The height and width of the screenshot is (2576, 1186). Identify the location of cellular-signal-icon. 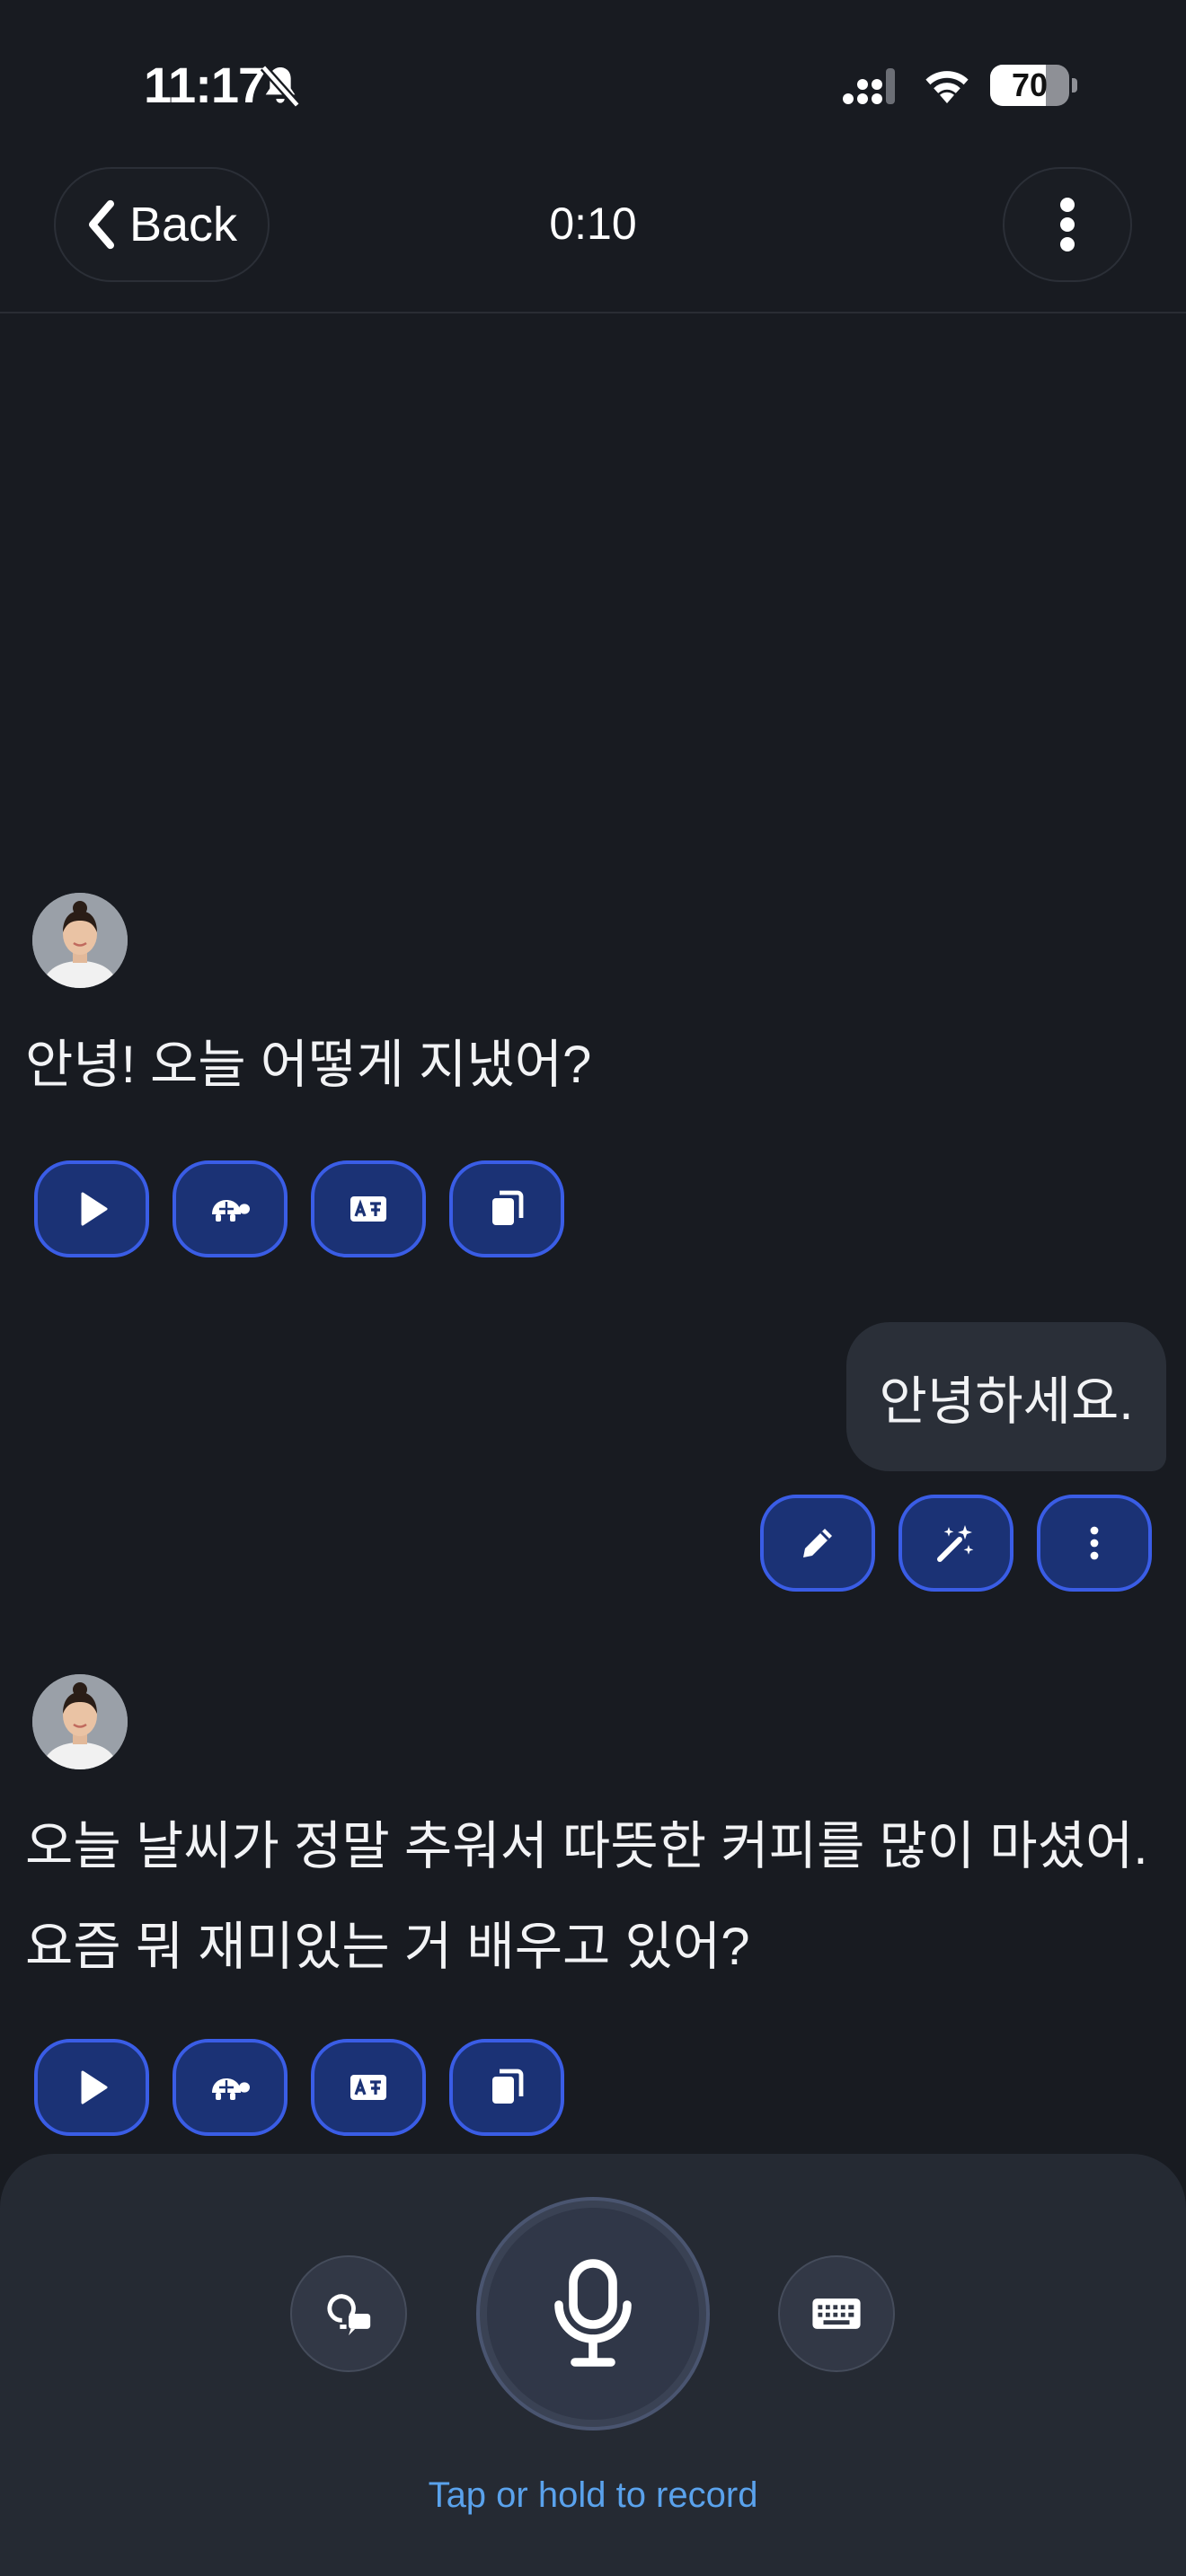
(869, 86).